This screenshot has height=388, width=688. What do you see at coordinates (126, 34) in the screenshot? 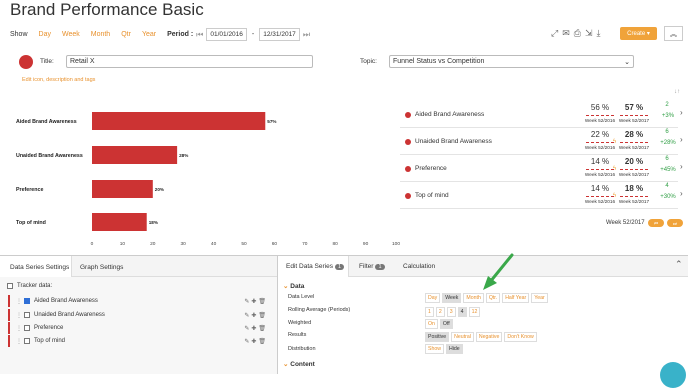
I see `period-qtr: Qtr` at bounding box center [126, 34].